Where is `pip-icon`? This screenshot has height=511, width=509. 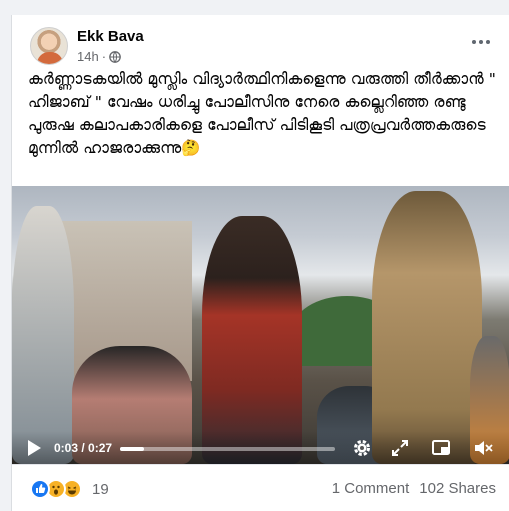
pip-icon is located at coordinates (441, 448).